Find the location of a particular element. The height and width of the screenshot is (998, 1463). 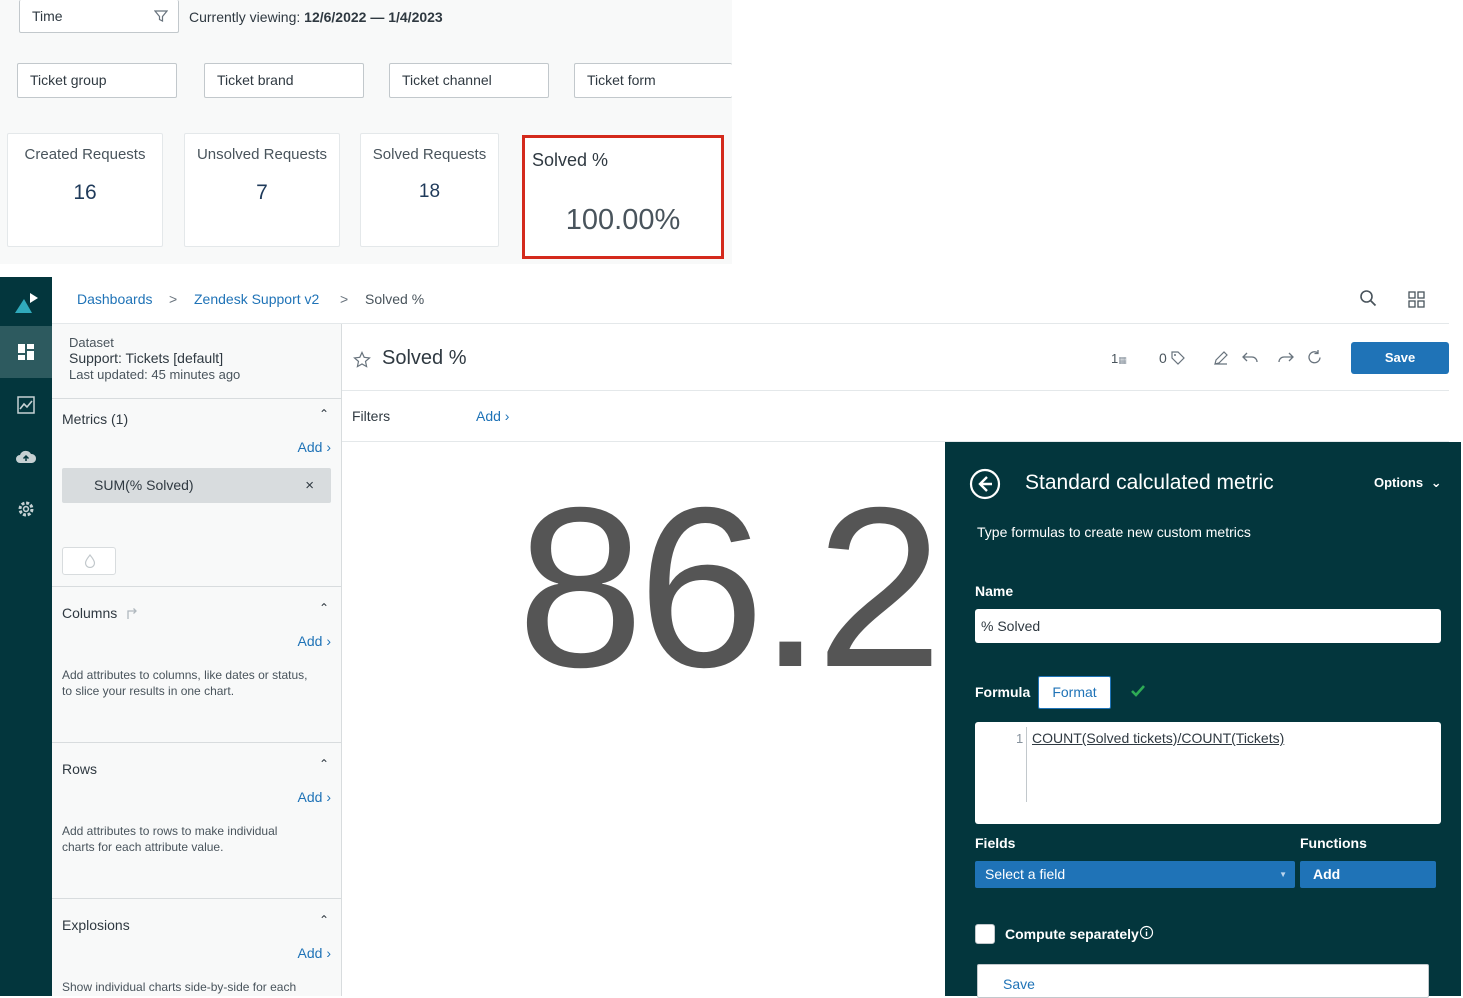

viewing-dates: 12/6/2022 — 1/4/2023 is located at coordinates (373, 17).